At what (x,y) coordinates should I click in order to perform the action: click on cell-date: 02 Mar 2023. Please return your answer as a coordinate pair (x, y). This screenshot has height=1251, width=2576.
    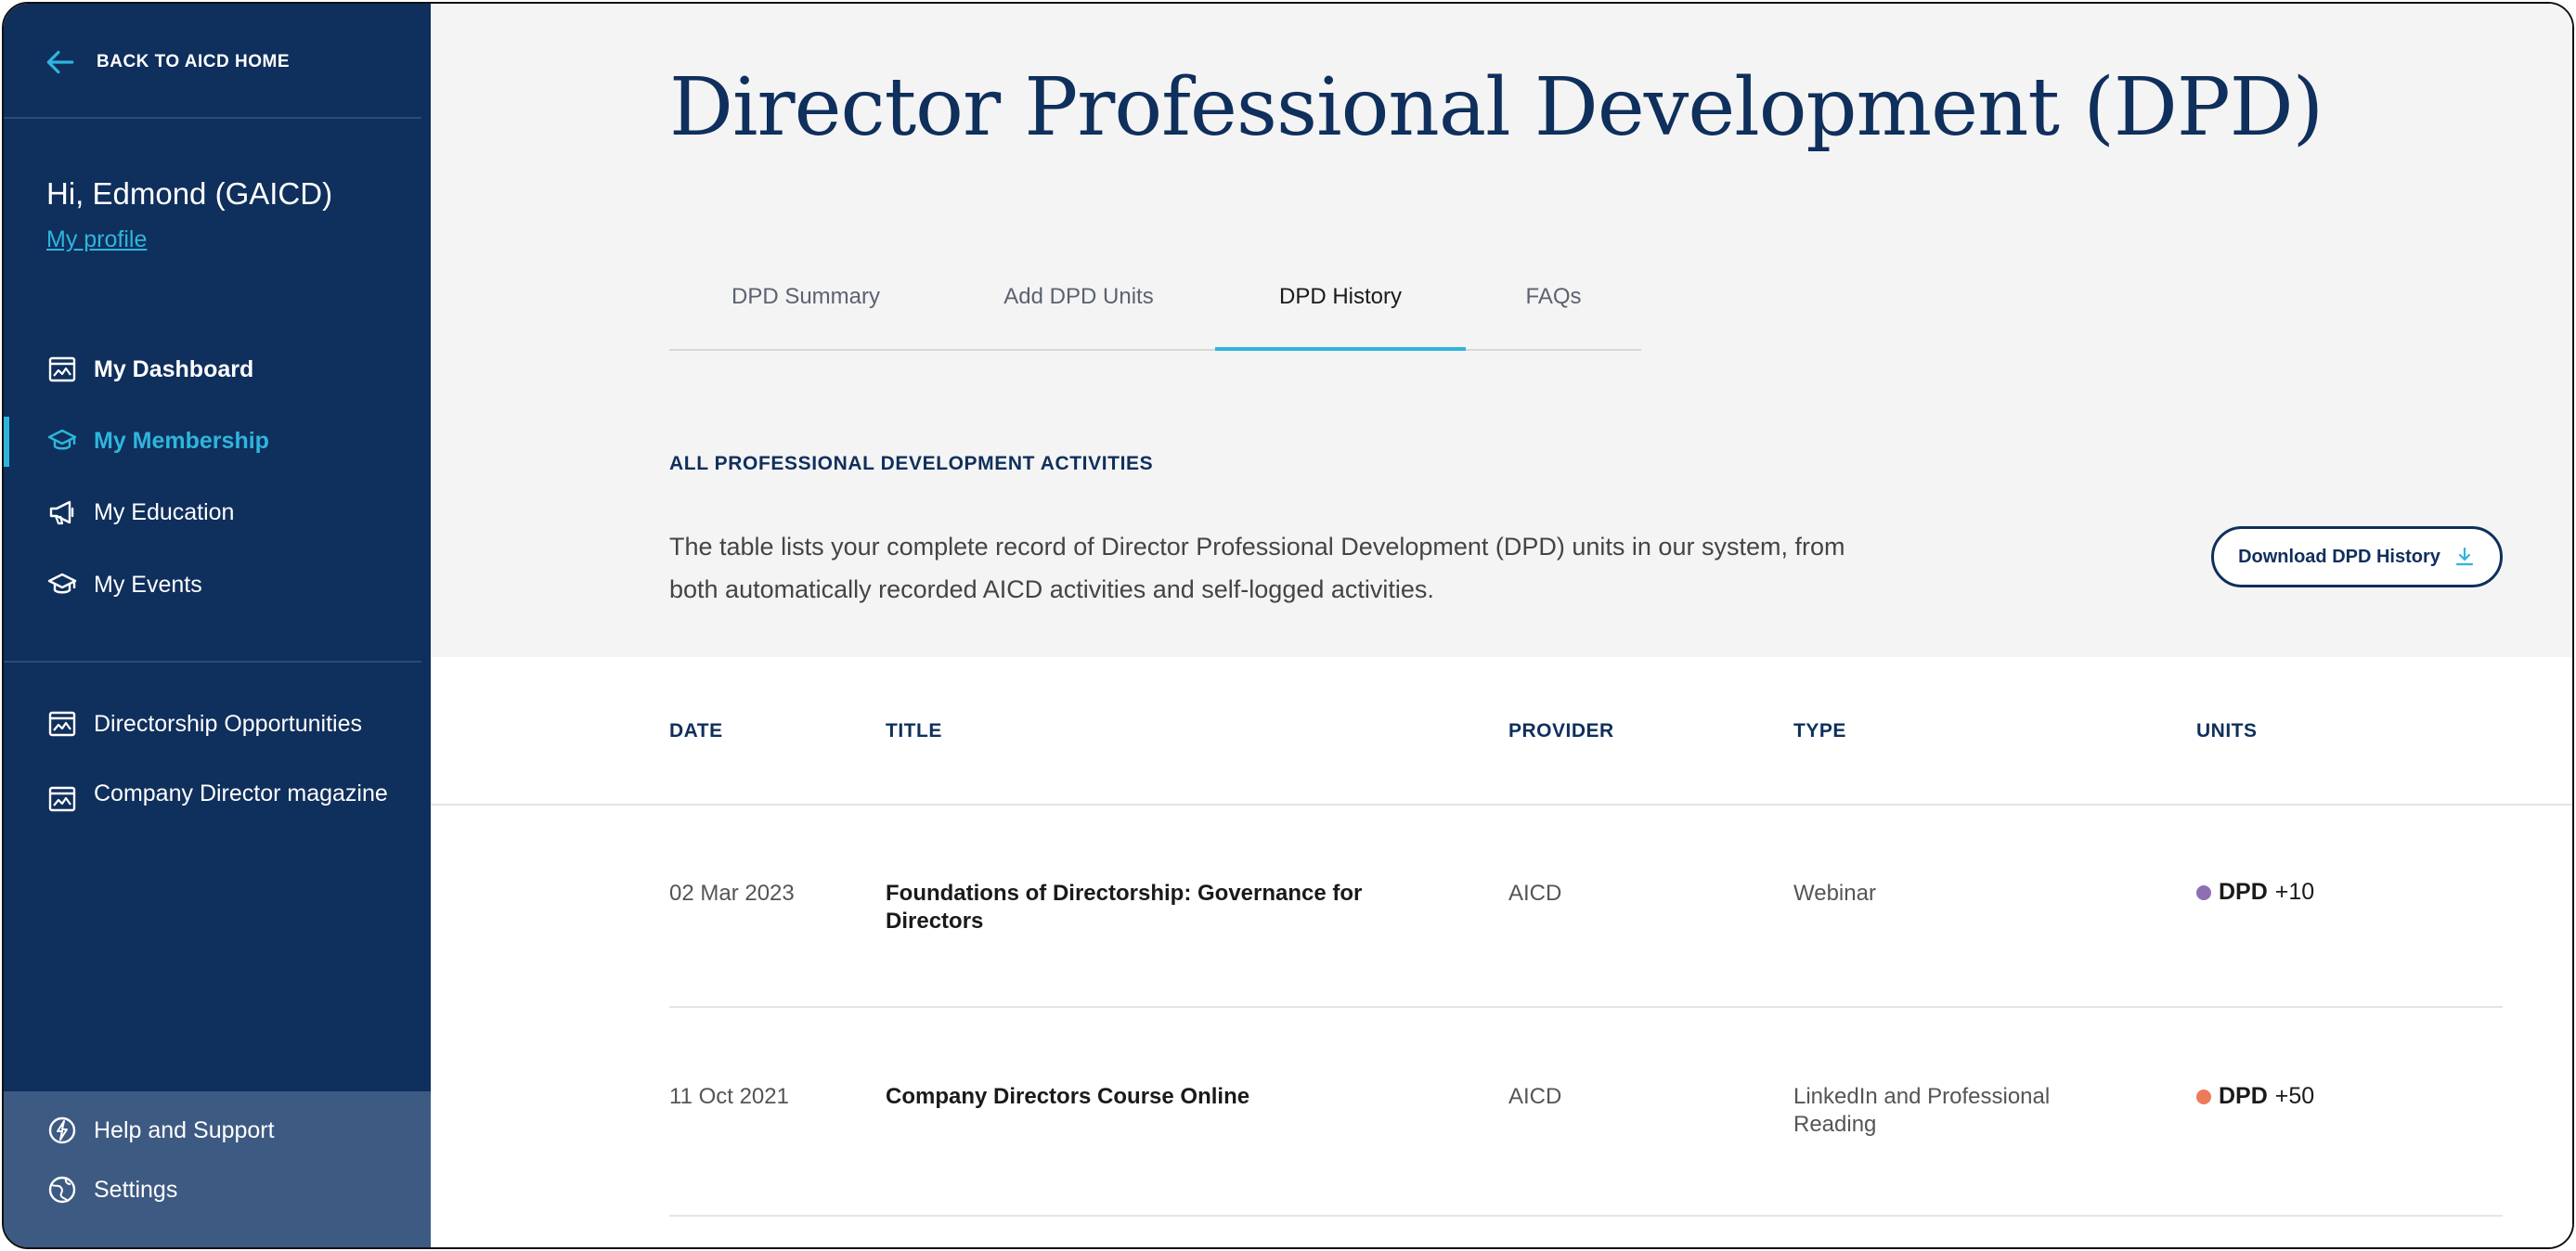
    Looking at the image, I should click on (732, 894).